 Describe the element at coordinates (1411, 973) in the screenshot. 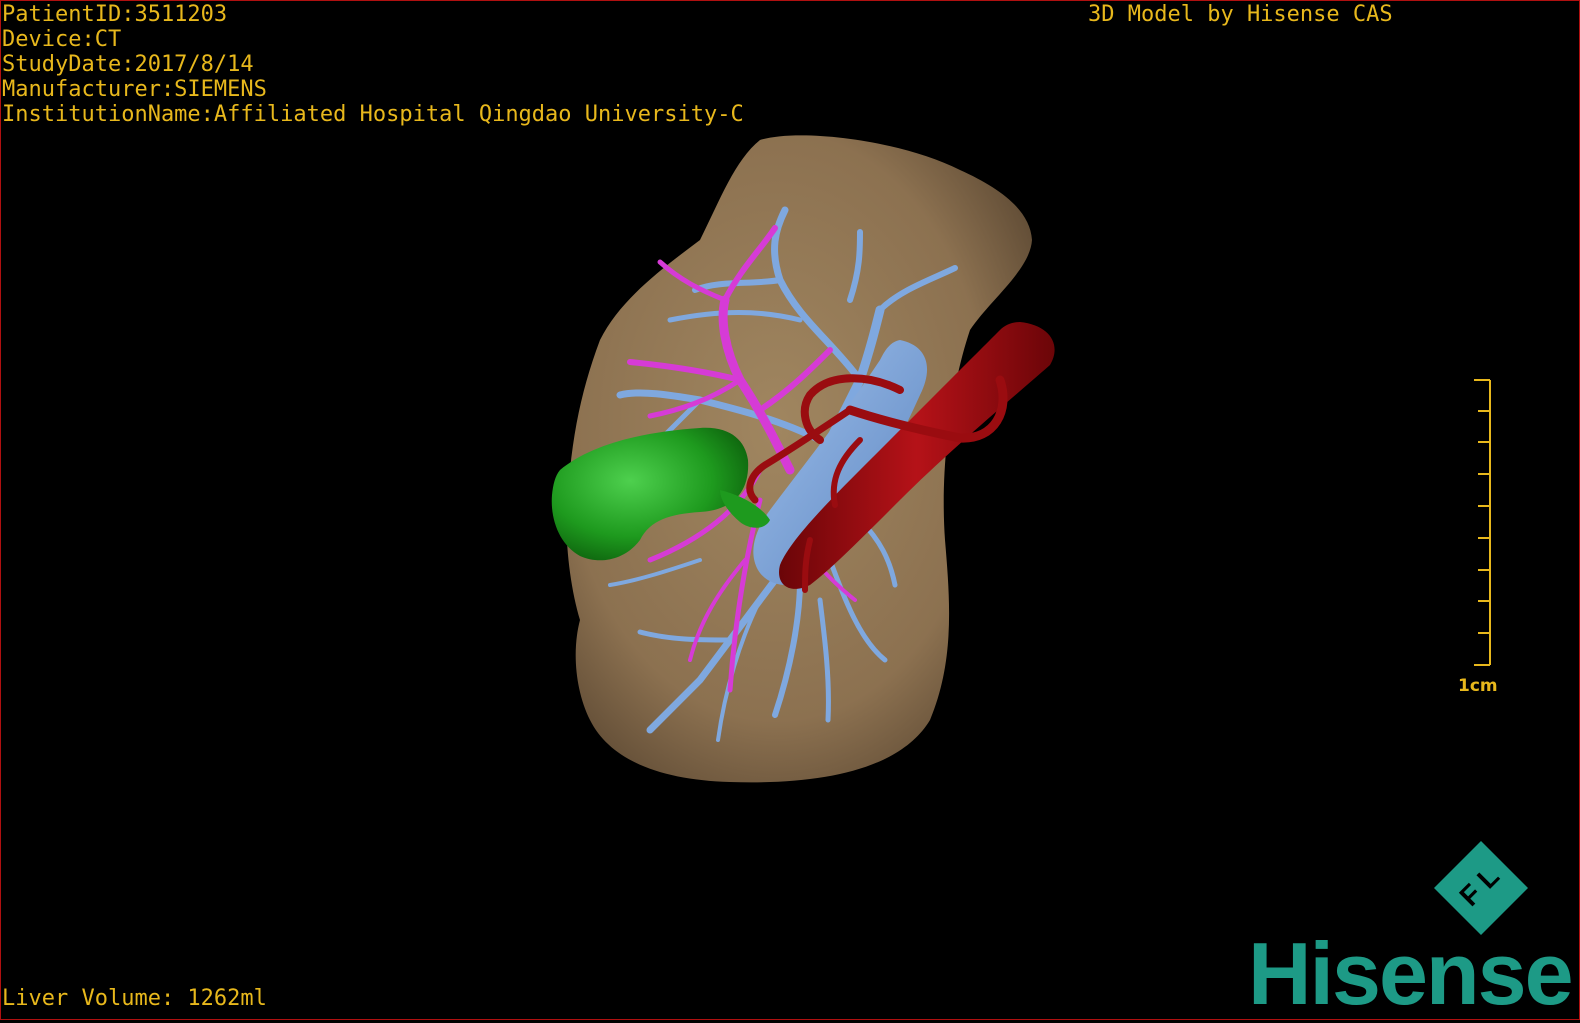

I see `hisense-logo: Hisense` at that location.